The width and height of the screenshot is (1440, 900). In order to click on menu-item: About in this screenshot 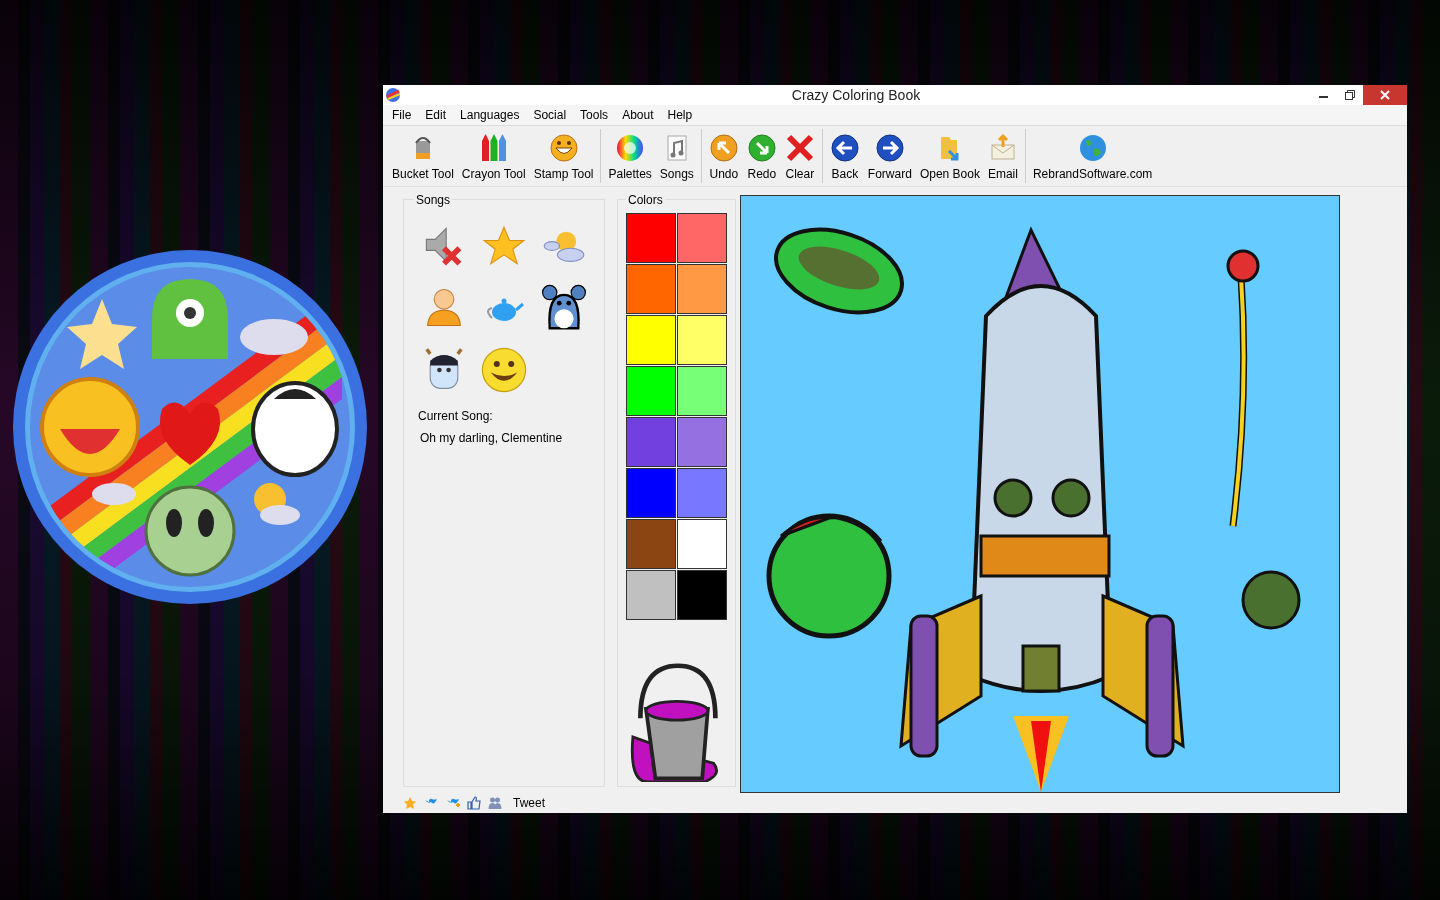, I will do `click(638, 115)`.